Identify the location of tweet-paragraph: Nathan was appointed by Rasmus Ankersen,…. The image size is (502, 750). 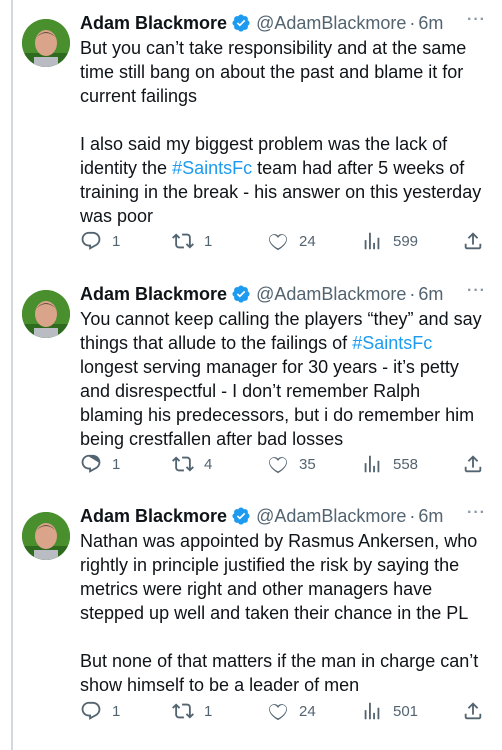
(281, 577).